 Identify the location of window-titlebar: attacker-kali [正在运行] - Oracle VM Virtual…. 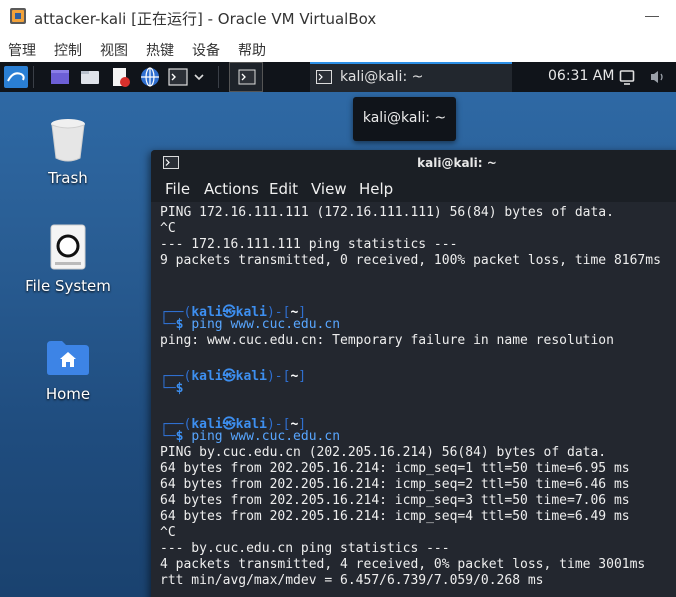
(338, 18).